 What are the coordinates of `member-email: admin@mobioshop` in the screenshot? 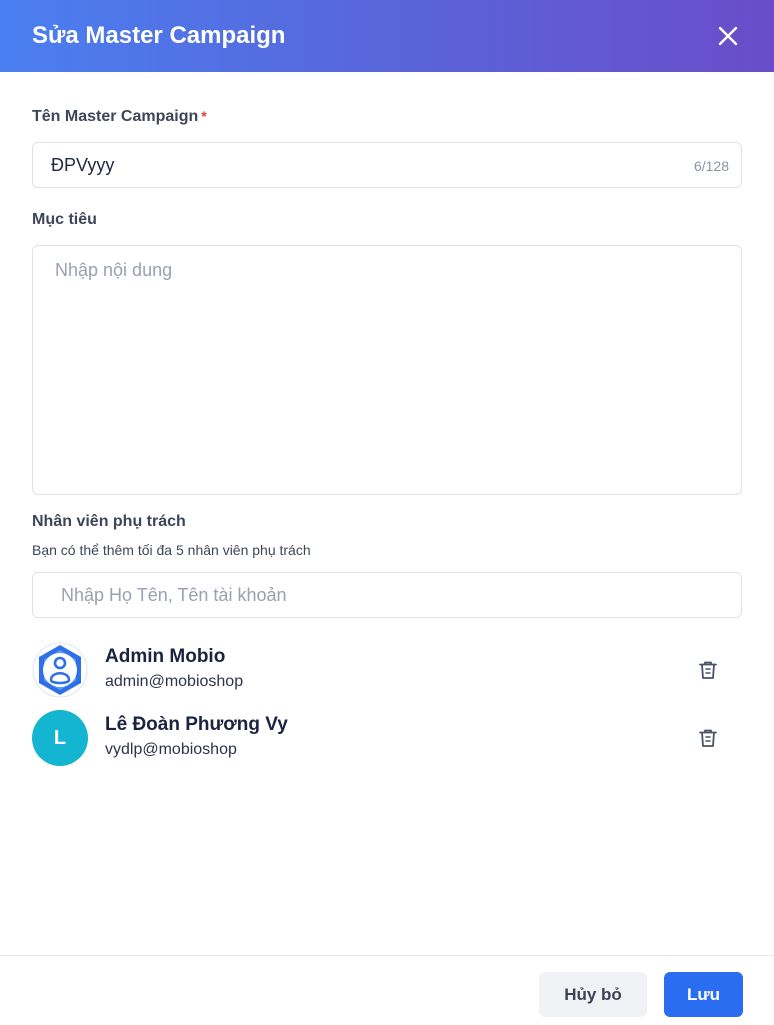 It's located at (174, 681).